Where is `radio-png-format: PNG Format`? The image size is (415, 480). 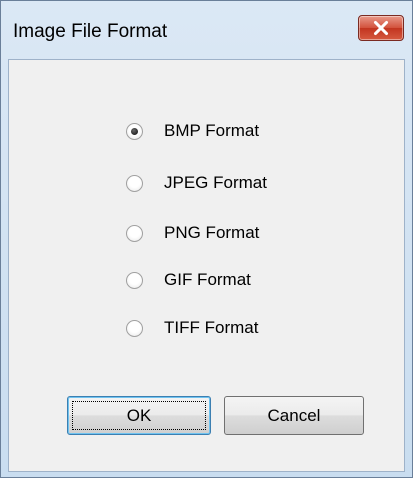 radio-png-format: PNG Format is located at coordinates (192, 233).